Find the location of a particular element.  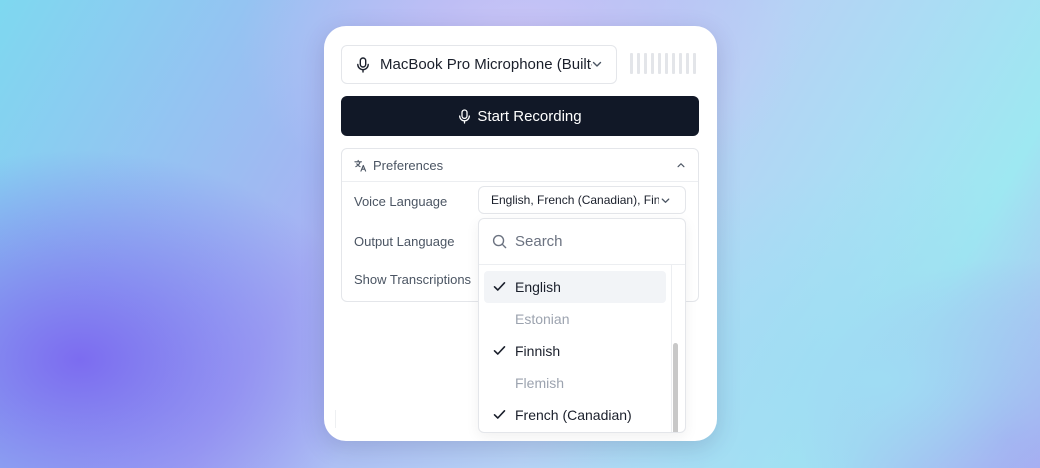

audio-level-meter is located at coordinates (663, 63).